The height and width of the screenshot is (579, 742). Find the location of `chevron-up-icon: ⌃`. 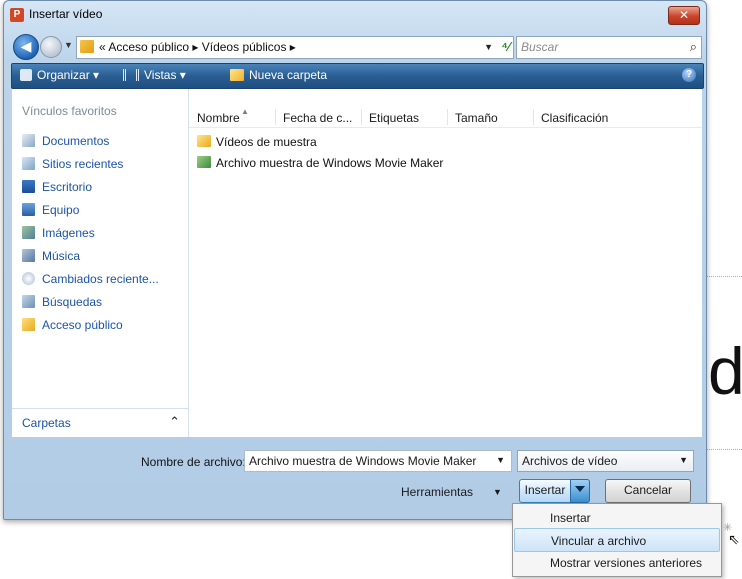

chevron-up-icon: ⌃ is located at coordinates (174, 422).